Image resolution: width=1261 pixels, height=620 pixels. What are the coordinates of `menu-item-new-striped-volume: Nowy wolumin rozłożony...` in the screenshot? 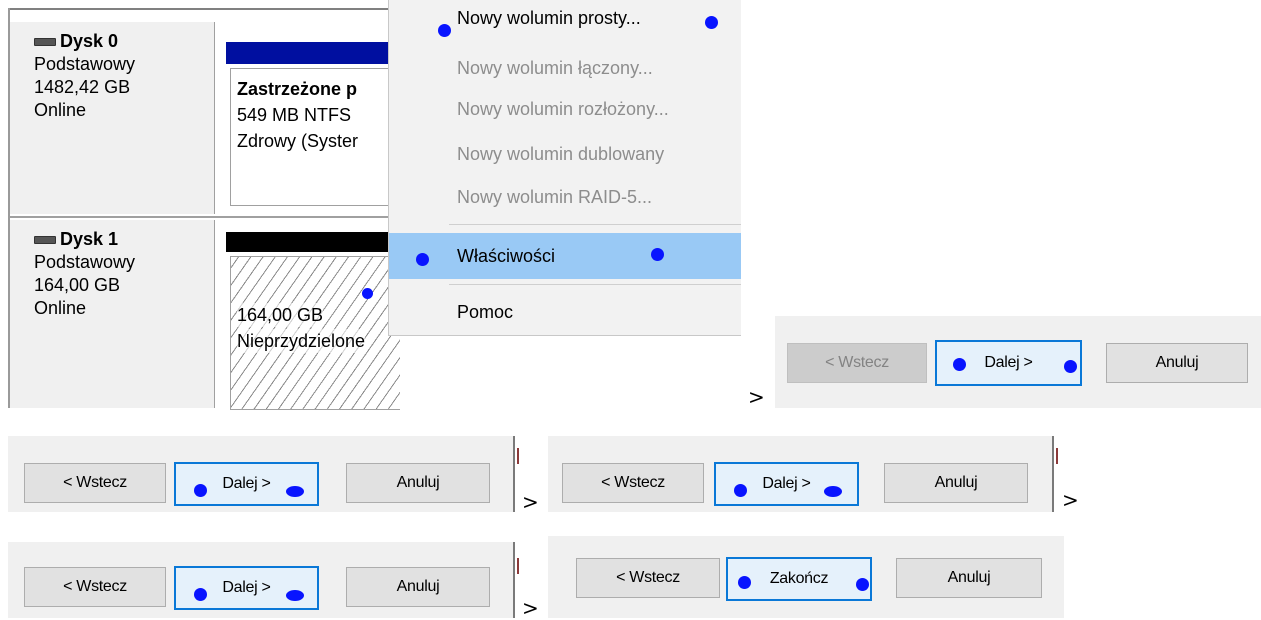 It's located at (565, 109).